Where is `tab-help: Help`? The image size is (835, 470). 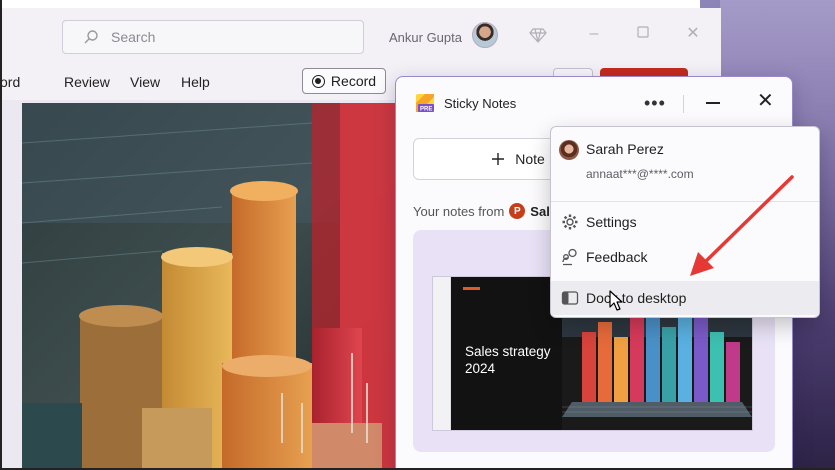
tab-help: Help is located at coordinates (195, 82).